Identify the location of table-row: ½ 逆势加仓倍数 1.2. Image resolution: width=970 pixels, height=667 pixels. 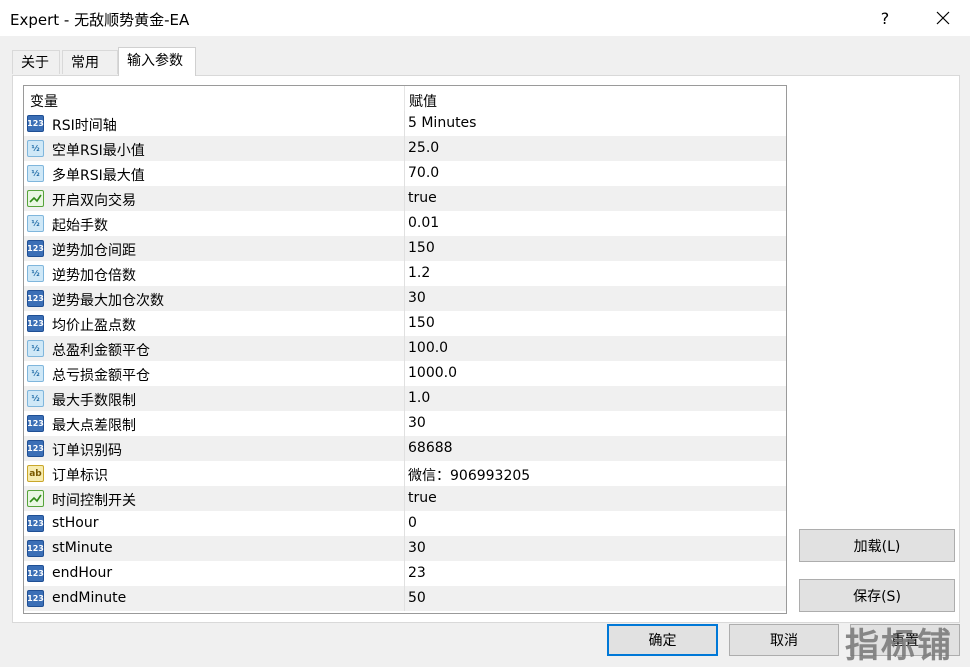
(405, 273).